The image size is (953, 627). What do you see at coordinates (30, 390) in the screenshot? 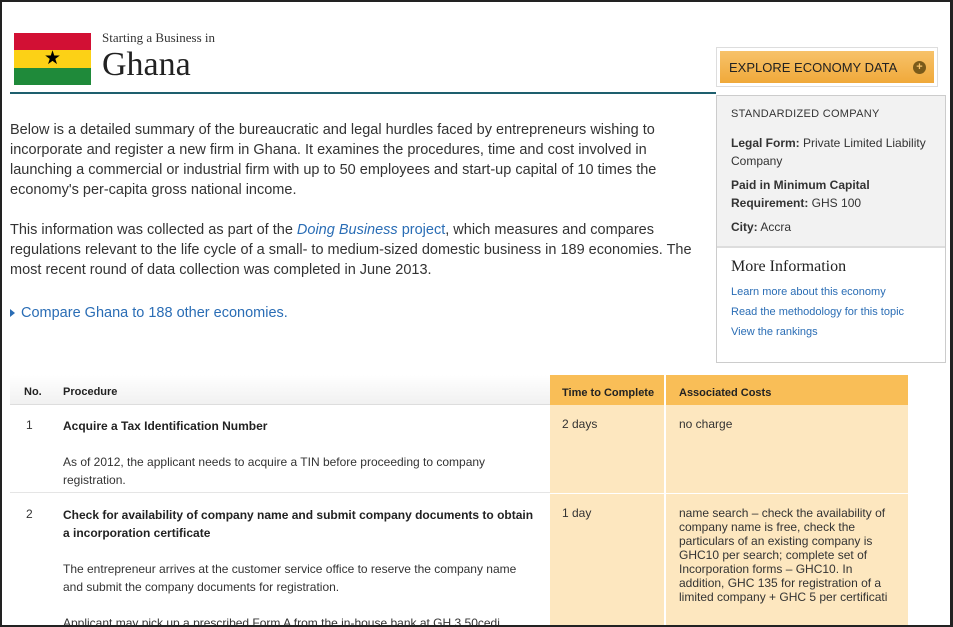
I see `header-no: No.` at bounding box center [30, 390].